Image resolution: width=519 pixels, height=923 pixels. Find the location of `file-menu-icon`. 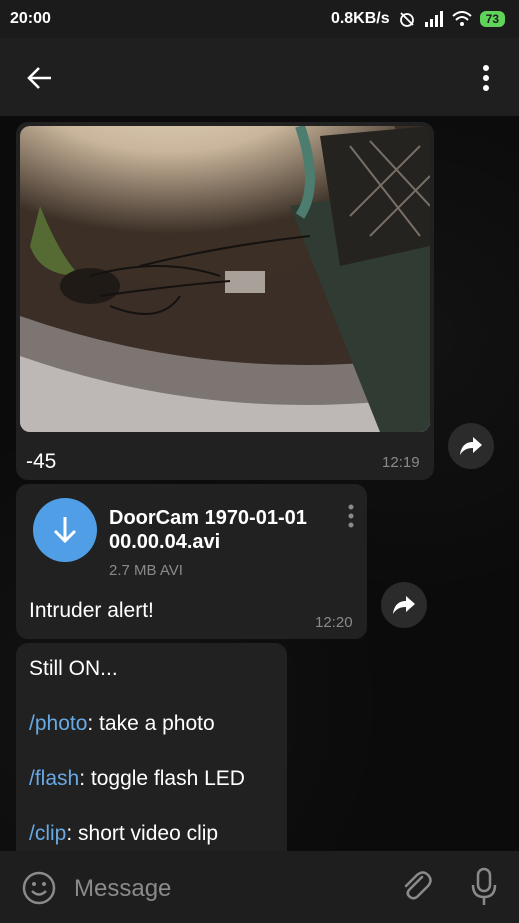

file-menu-icon is located at coordinates (351, 516).